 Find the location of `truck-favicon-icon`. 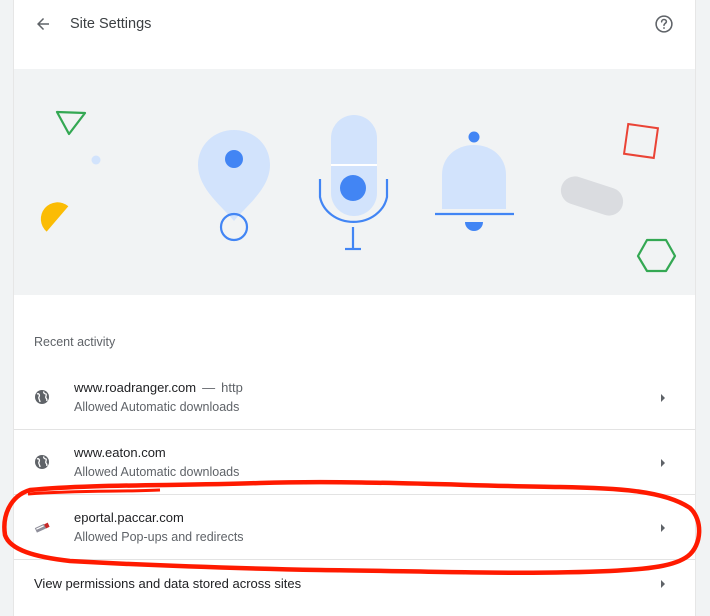

truck-favicon-icon is located at coordinates (42, 527).